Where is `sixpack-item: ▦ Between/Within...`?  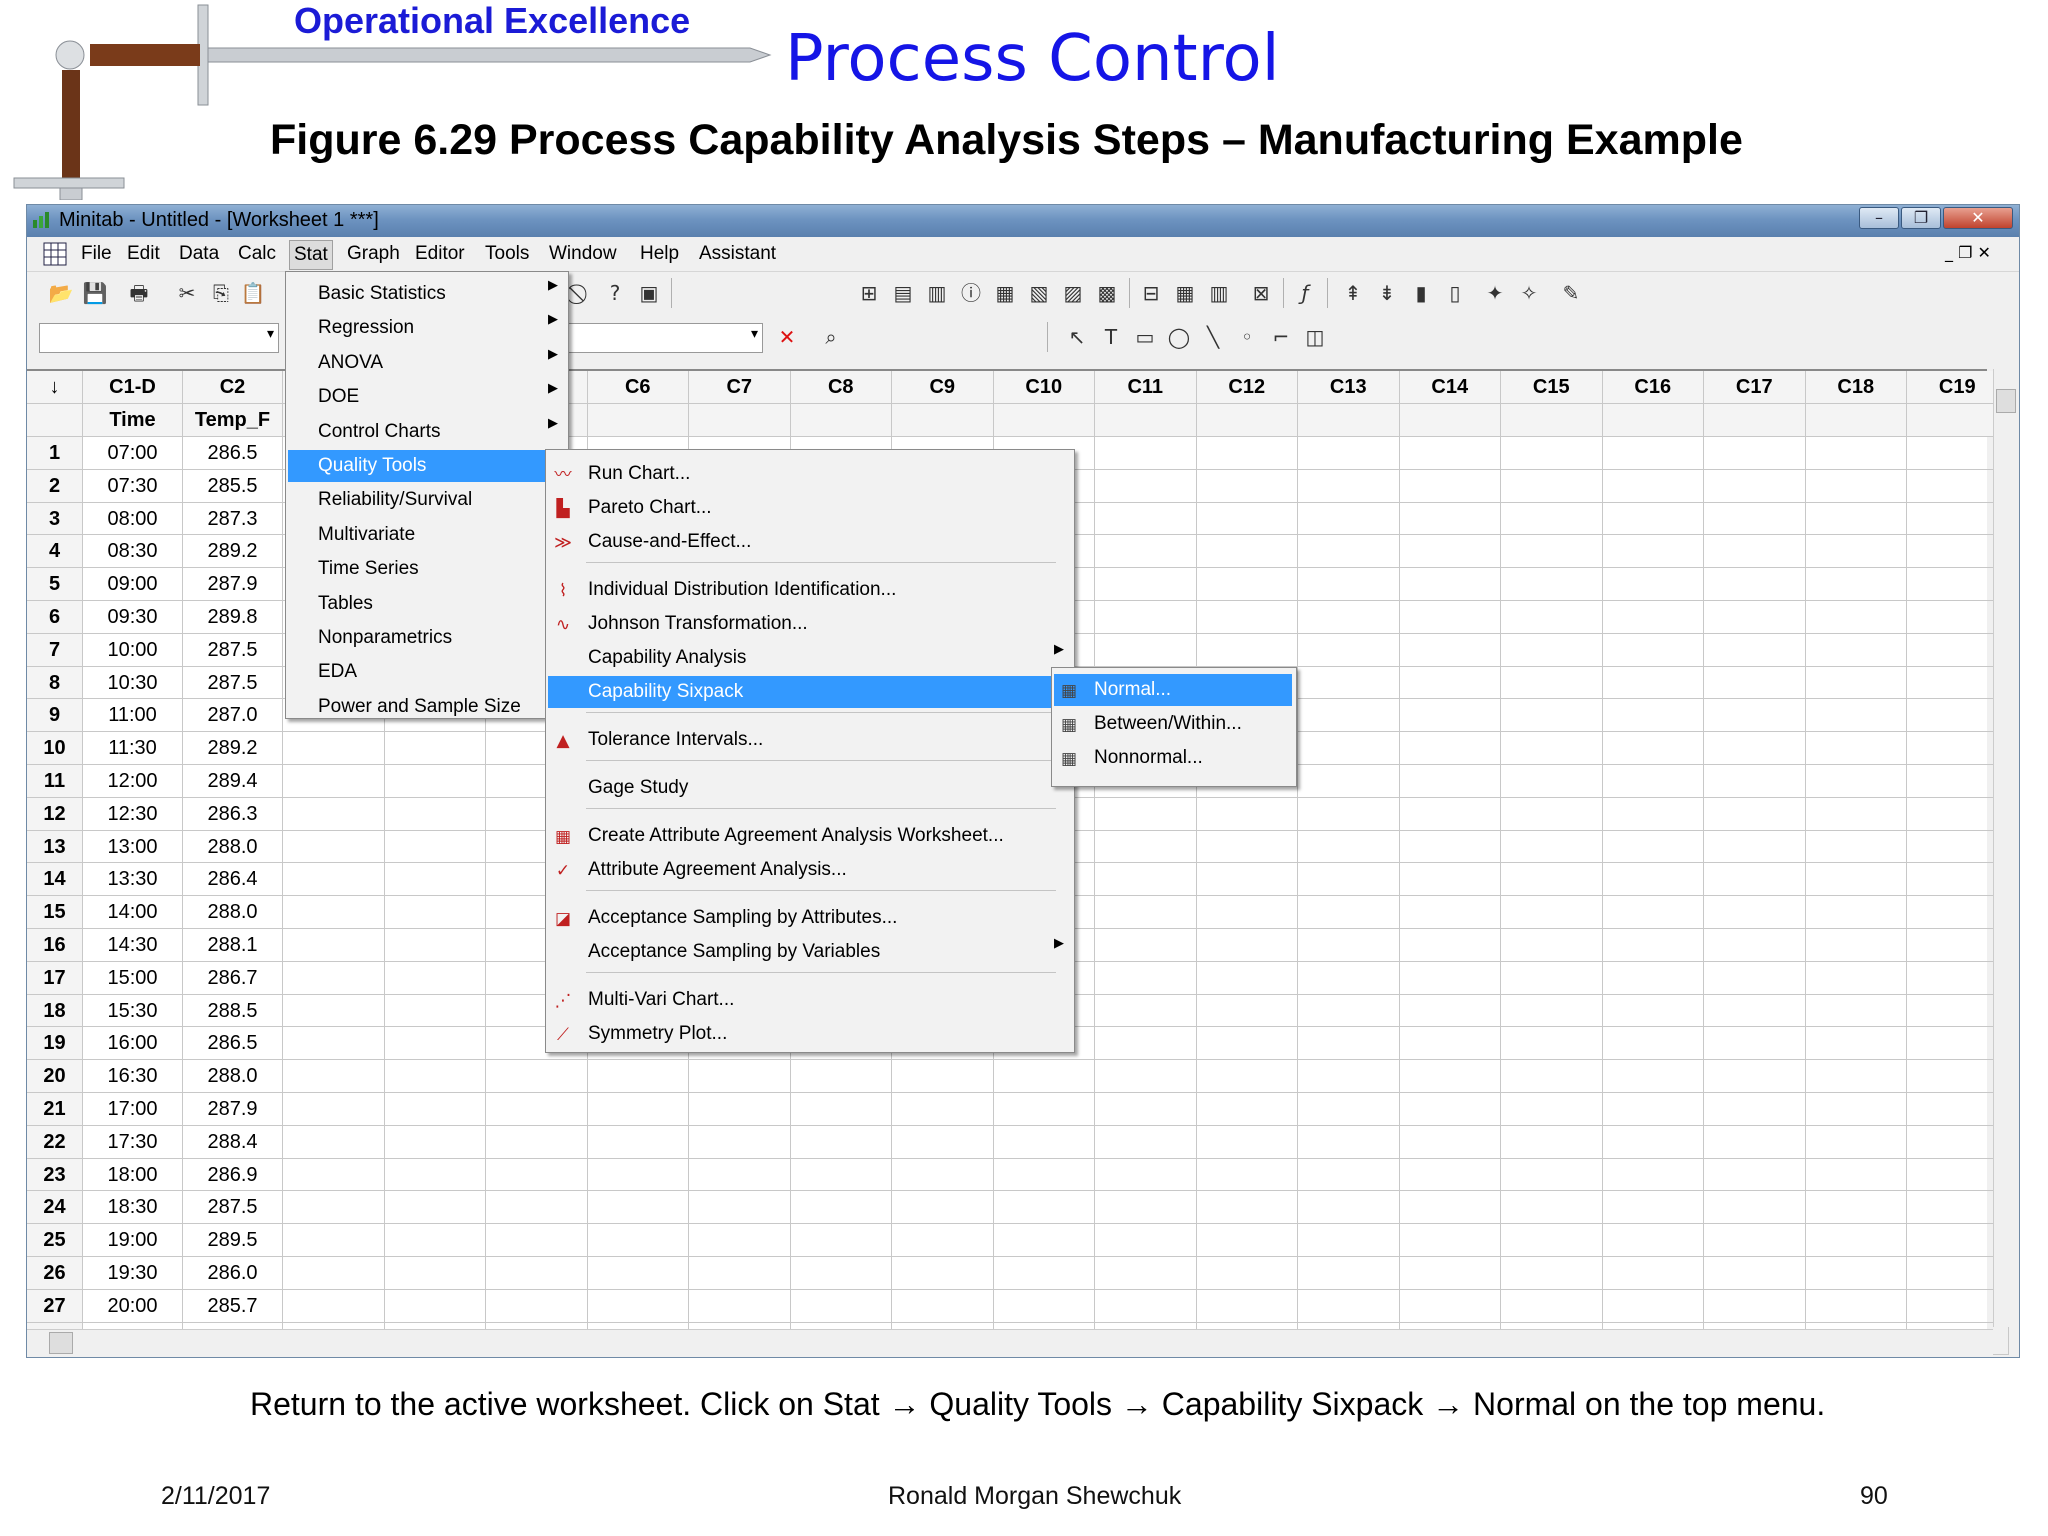
sixpack-item: ▦ Between/Within... is located at coordinates (1173, 724).